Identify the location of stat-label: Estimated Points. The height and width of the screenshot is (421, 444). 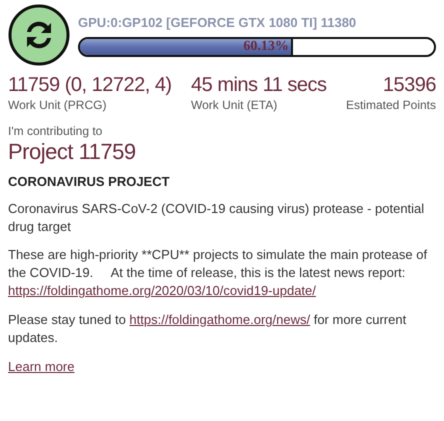
(391, 105).